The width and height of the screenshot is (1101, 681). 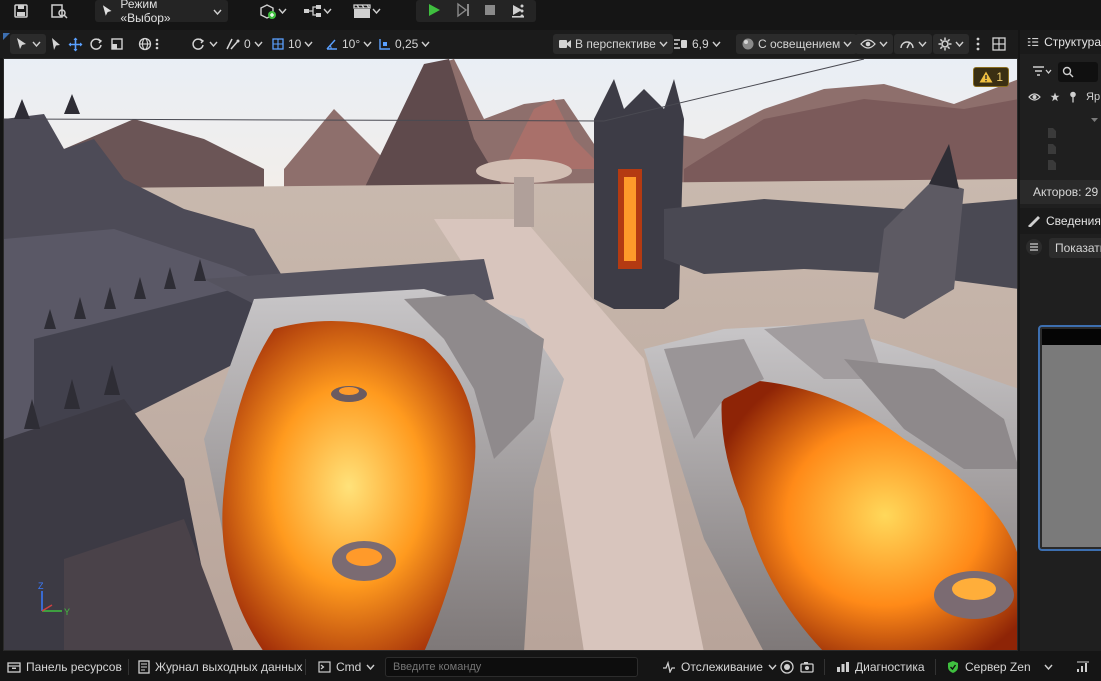 I want to click on zen-server-dropdown: Сервер Zen, so click(x=999, y=667).